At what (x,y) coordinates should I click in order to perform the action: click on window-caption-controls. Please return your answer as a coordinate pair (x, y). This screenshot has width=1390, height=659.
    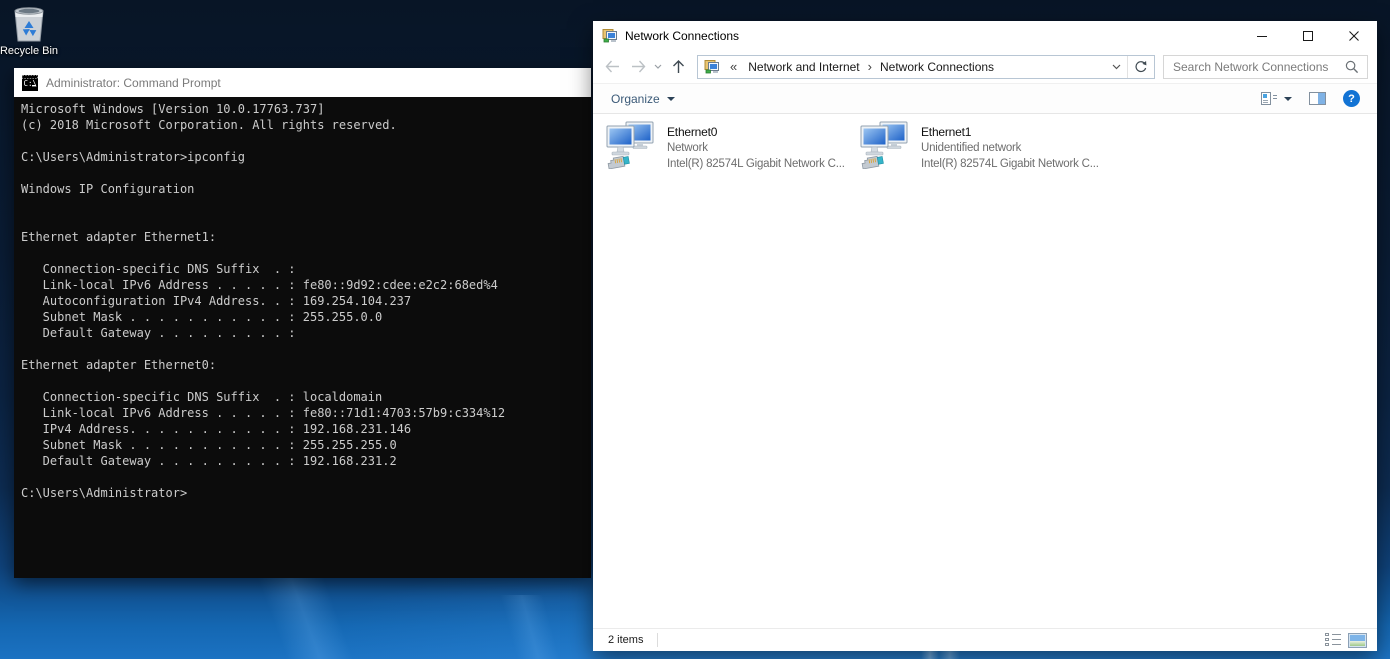
    Looking at the image, I should click on (1308, 35).